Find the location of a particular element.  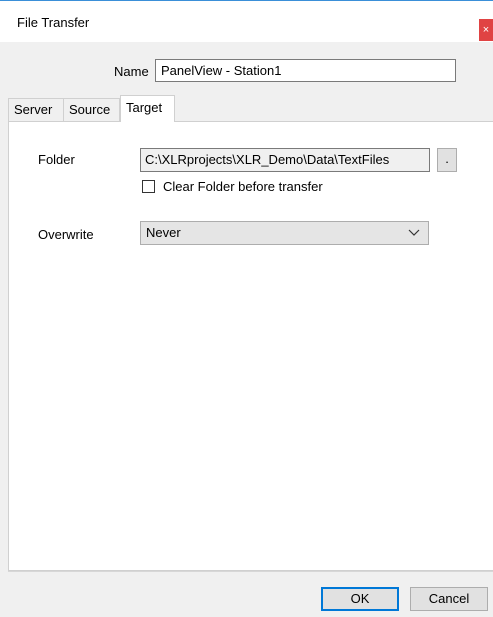

window-title: File Transfer is located at coordinates (53, 22).